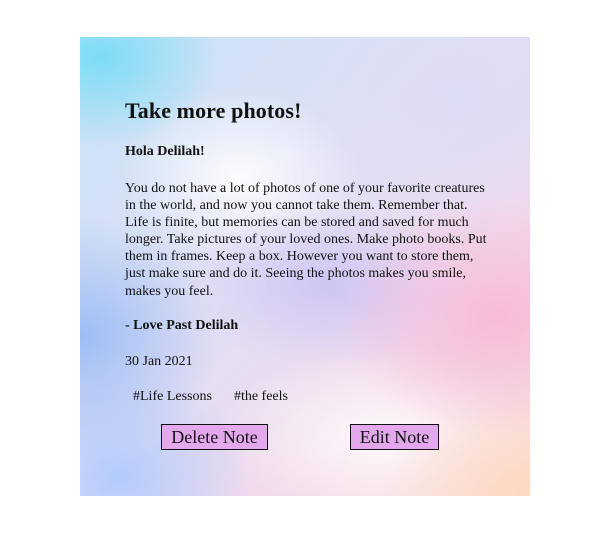 Image resolution: width=604 pixels, height=545 pixels. Describe the element at coordinates (182, 325) in the screenshot. I see `note-signoff: - Love Past Delilah` at that location.